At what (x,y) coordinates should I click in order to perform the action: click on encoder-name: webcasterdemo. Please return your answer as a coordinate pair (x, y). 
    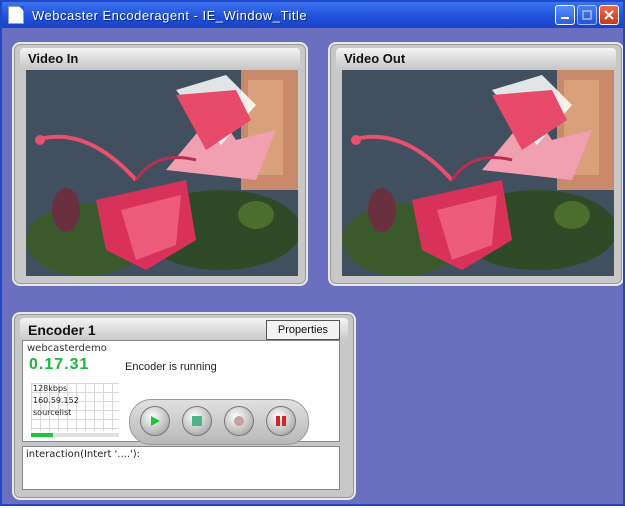
    Looking at the image, I should click on (67, 348).